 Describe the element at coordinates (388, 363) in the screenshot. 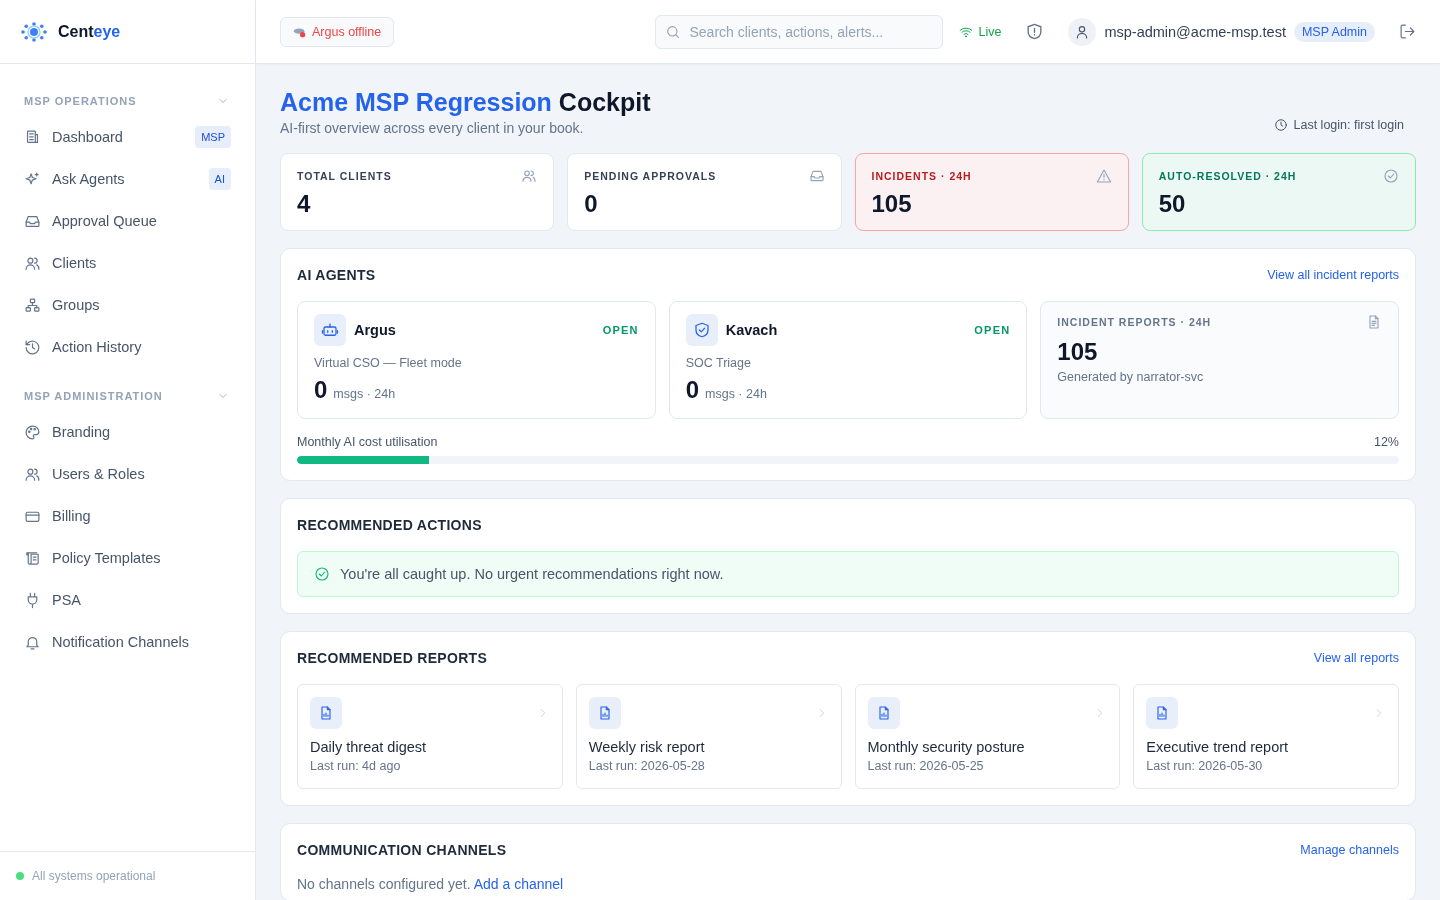

I see `agent-description: Virtual CSO — Fleet mode` at that location.